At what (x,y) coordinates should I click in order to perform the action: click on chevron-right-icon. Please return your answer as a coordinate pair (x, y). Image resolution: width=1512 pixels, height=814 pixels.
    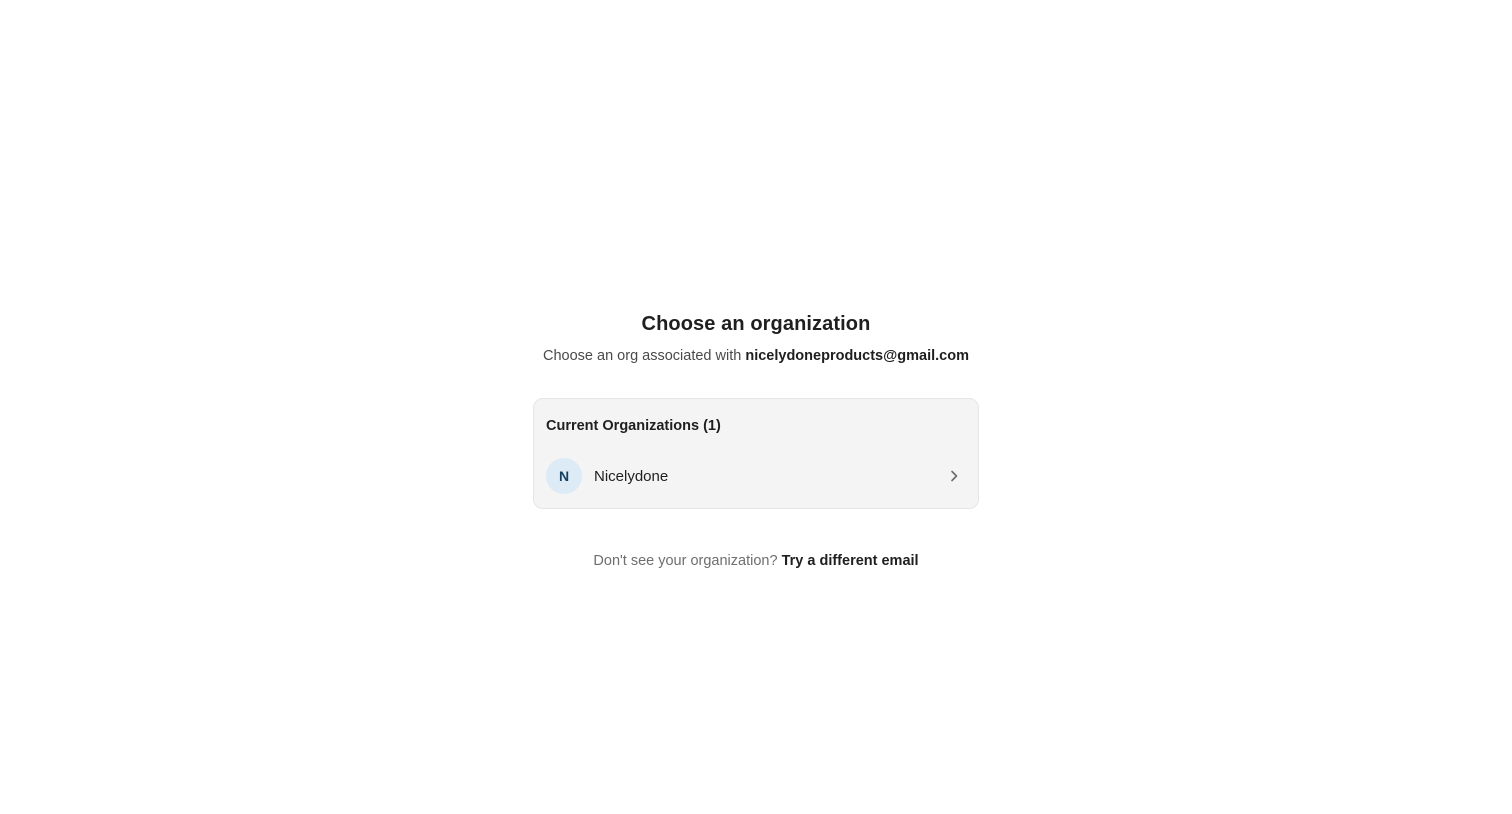
    Looking at the image, I should click on (954, 476).